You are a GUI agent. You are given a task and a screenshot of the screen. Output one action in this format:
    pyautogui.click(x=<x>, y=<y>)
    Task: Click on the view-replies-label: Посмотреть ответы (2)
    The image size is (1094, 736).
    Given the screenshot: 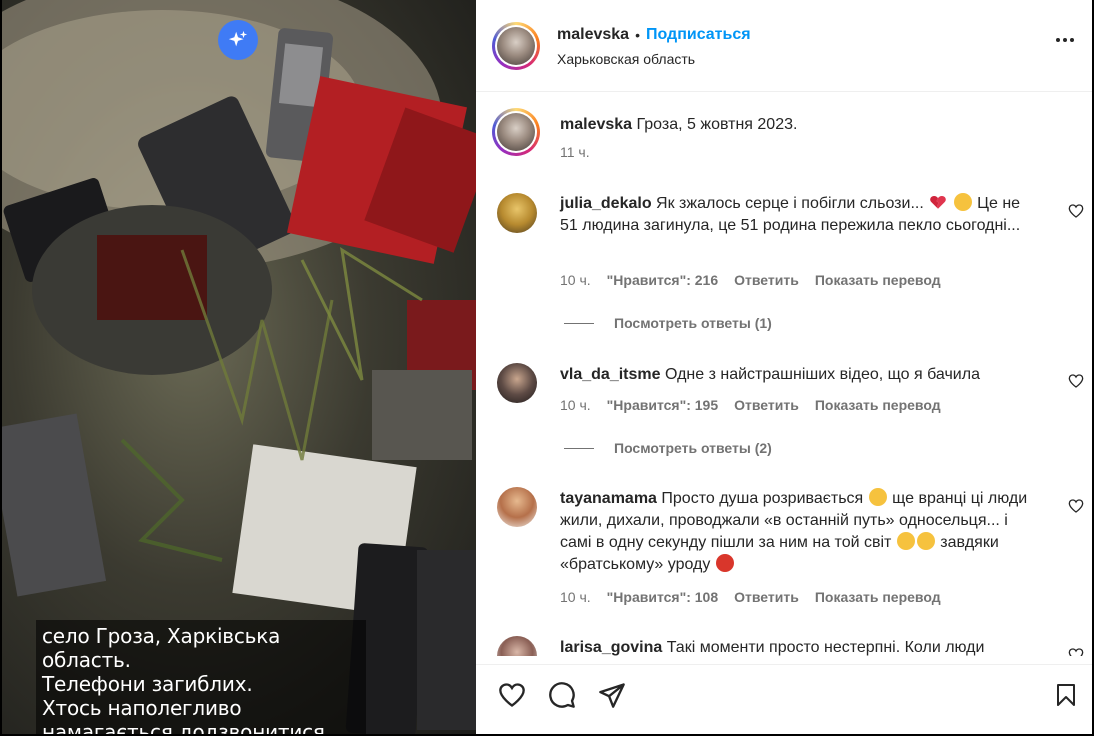 What is the action you would take?
    pyautogui.click(x=693, y=448)
    